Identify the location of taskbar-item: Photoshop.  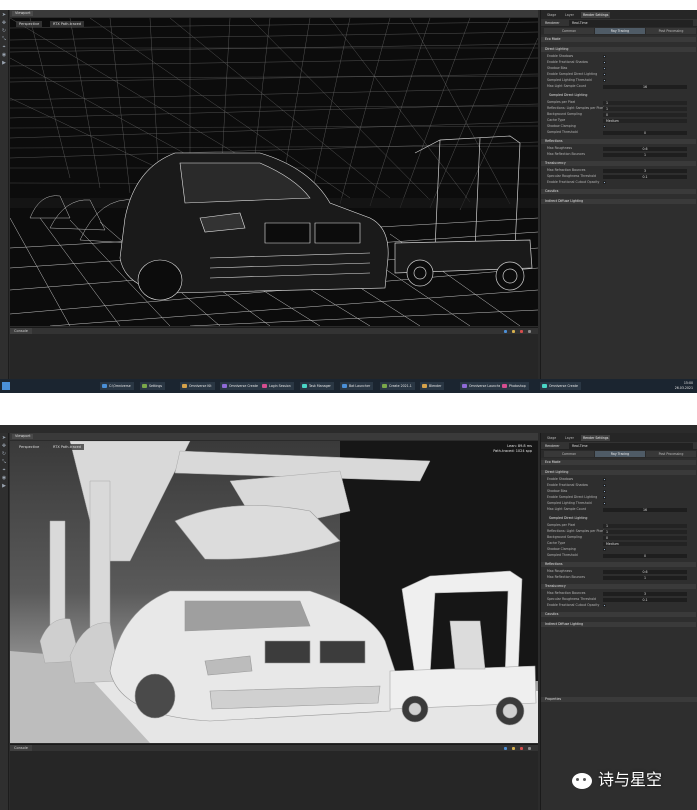
(514, 386).